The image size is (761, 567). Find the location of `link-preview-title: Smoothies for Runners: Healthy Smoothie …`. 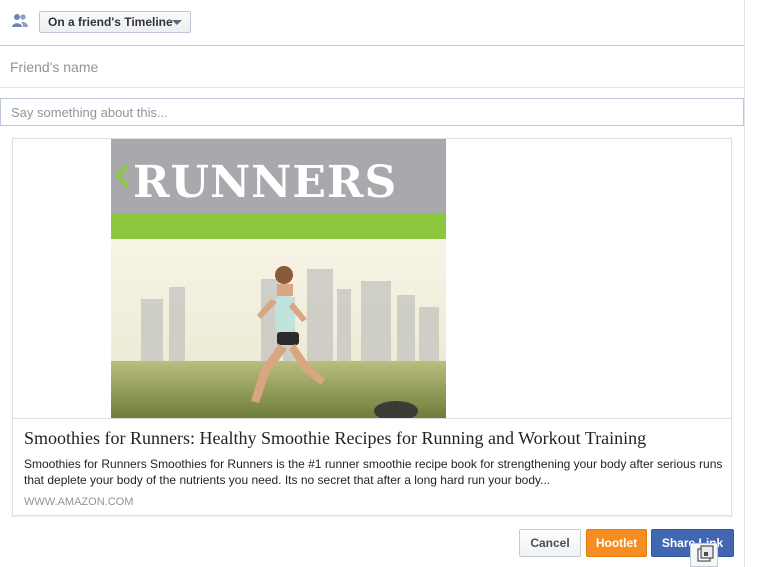

link-preview-title: Smoothies for Runners: Healthy Smoothie … is located at coordinates (374, 438).